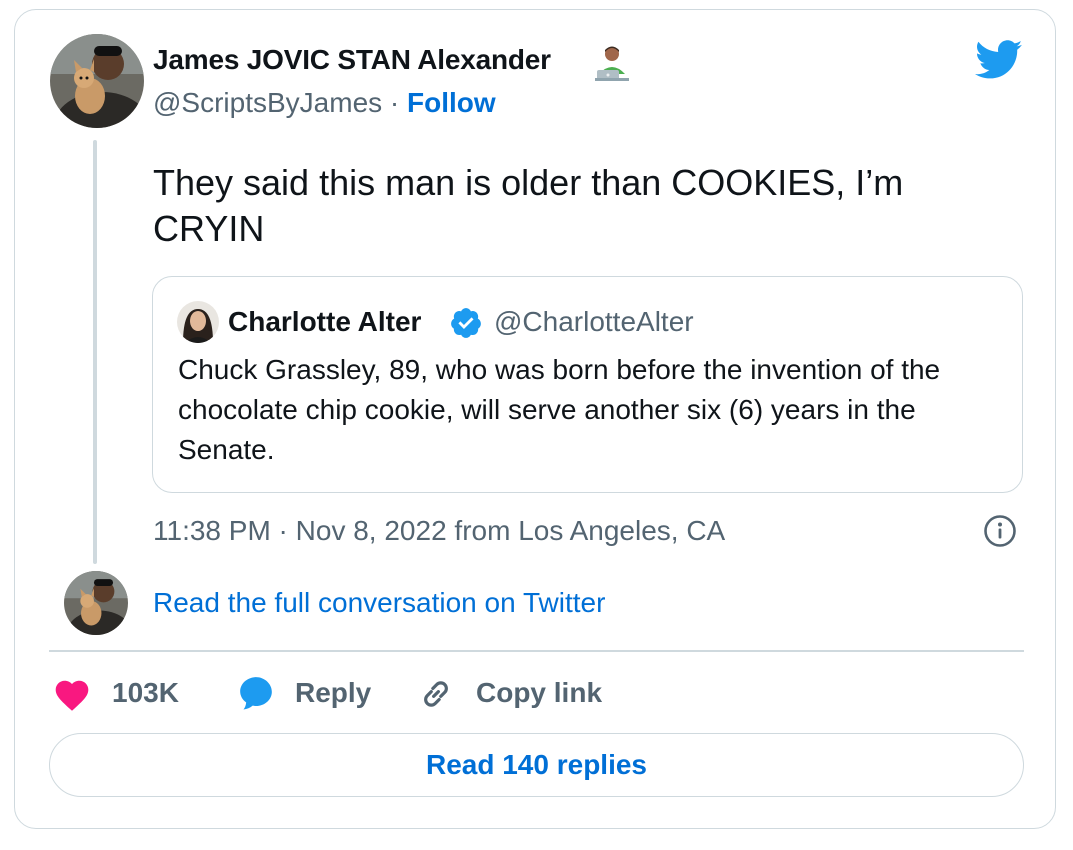  What do you see at coordinates (256, 693) in the screenshot?
I see `speech-bubble-icon` at bounding box center [256, 693].